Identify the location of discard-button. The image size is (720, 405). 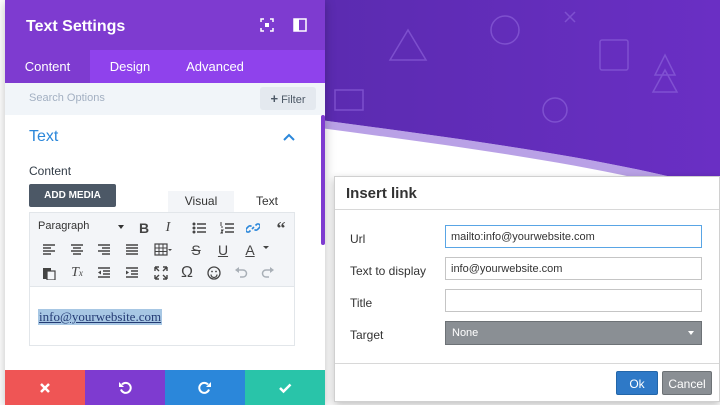
(45, 387).